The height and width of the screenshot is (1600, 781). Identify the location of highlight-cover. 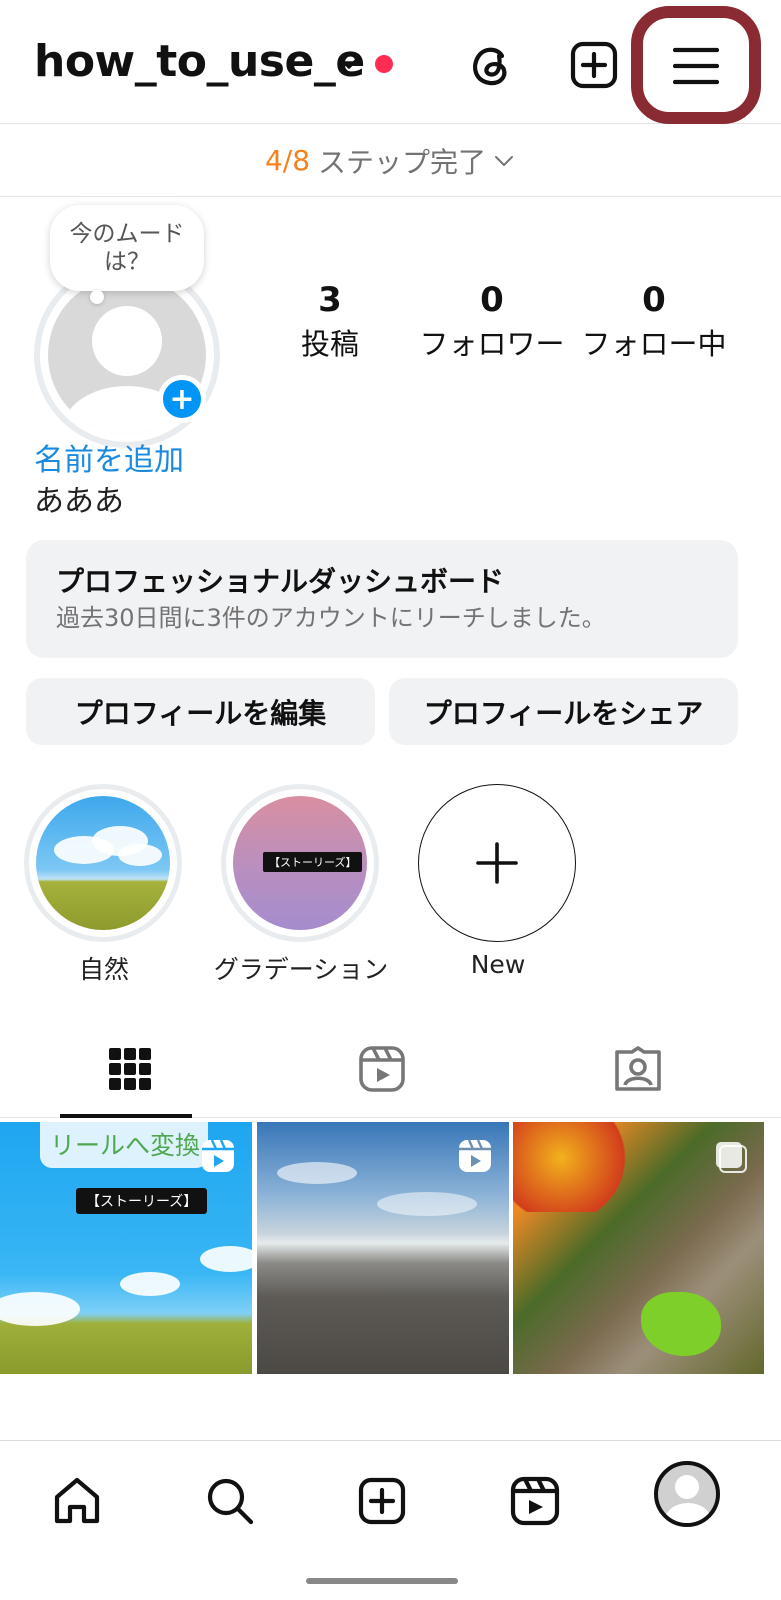
(103, 863).